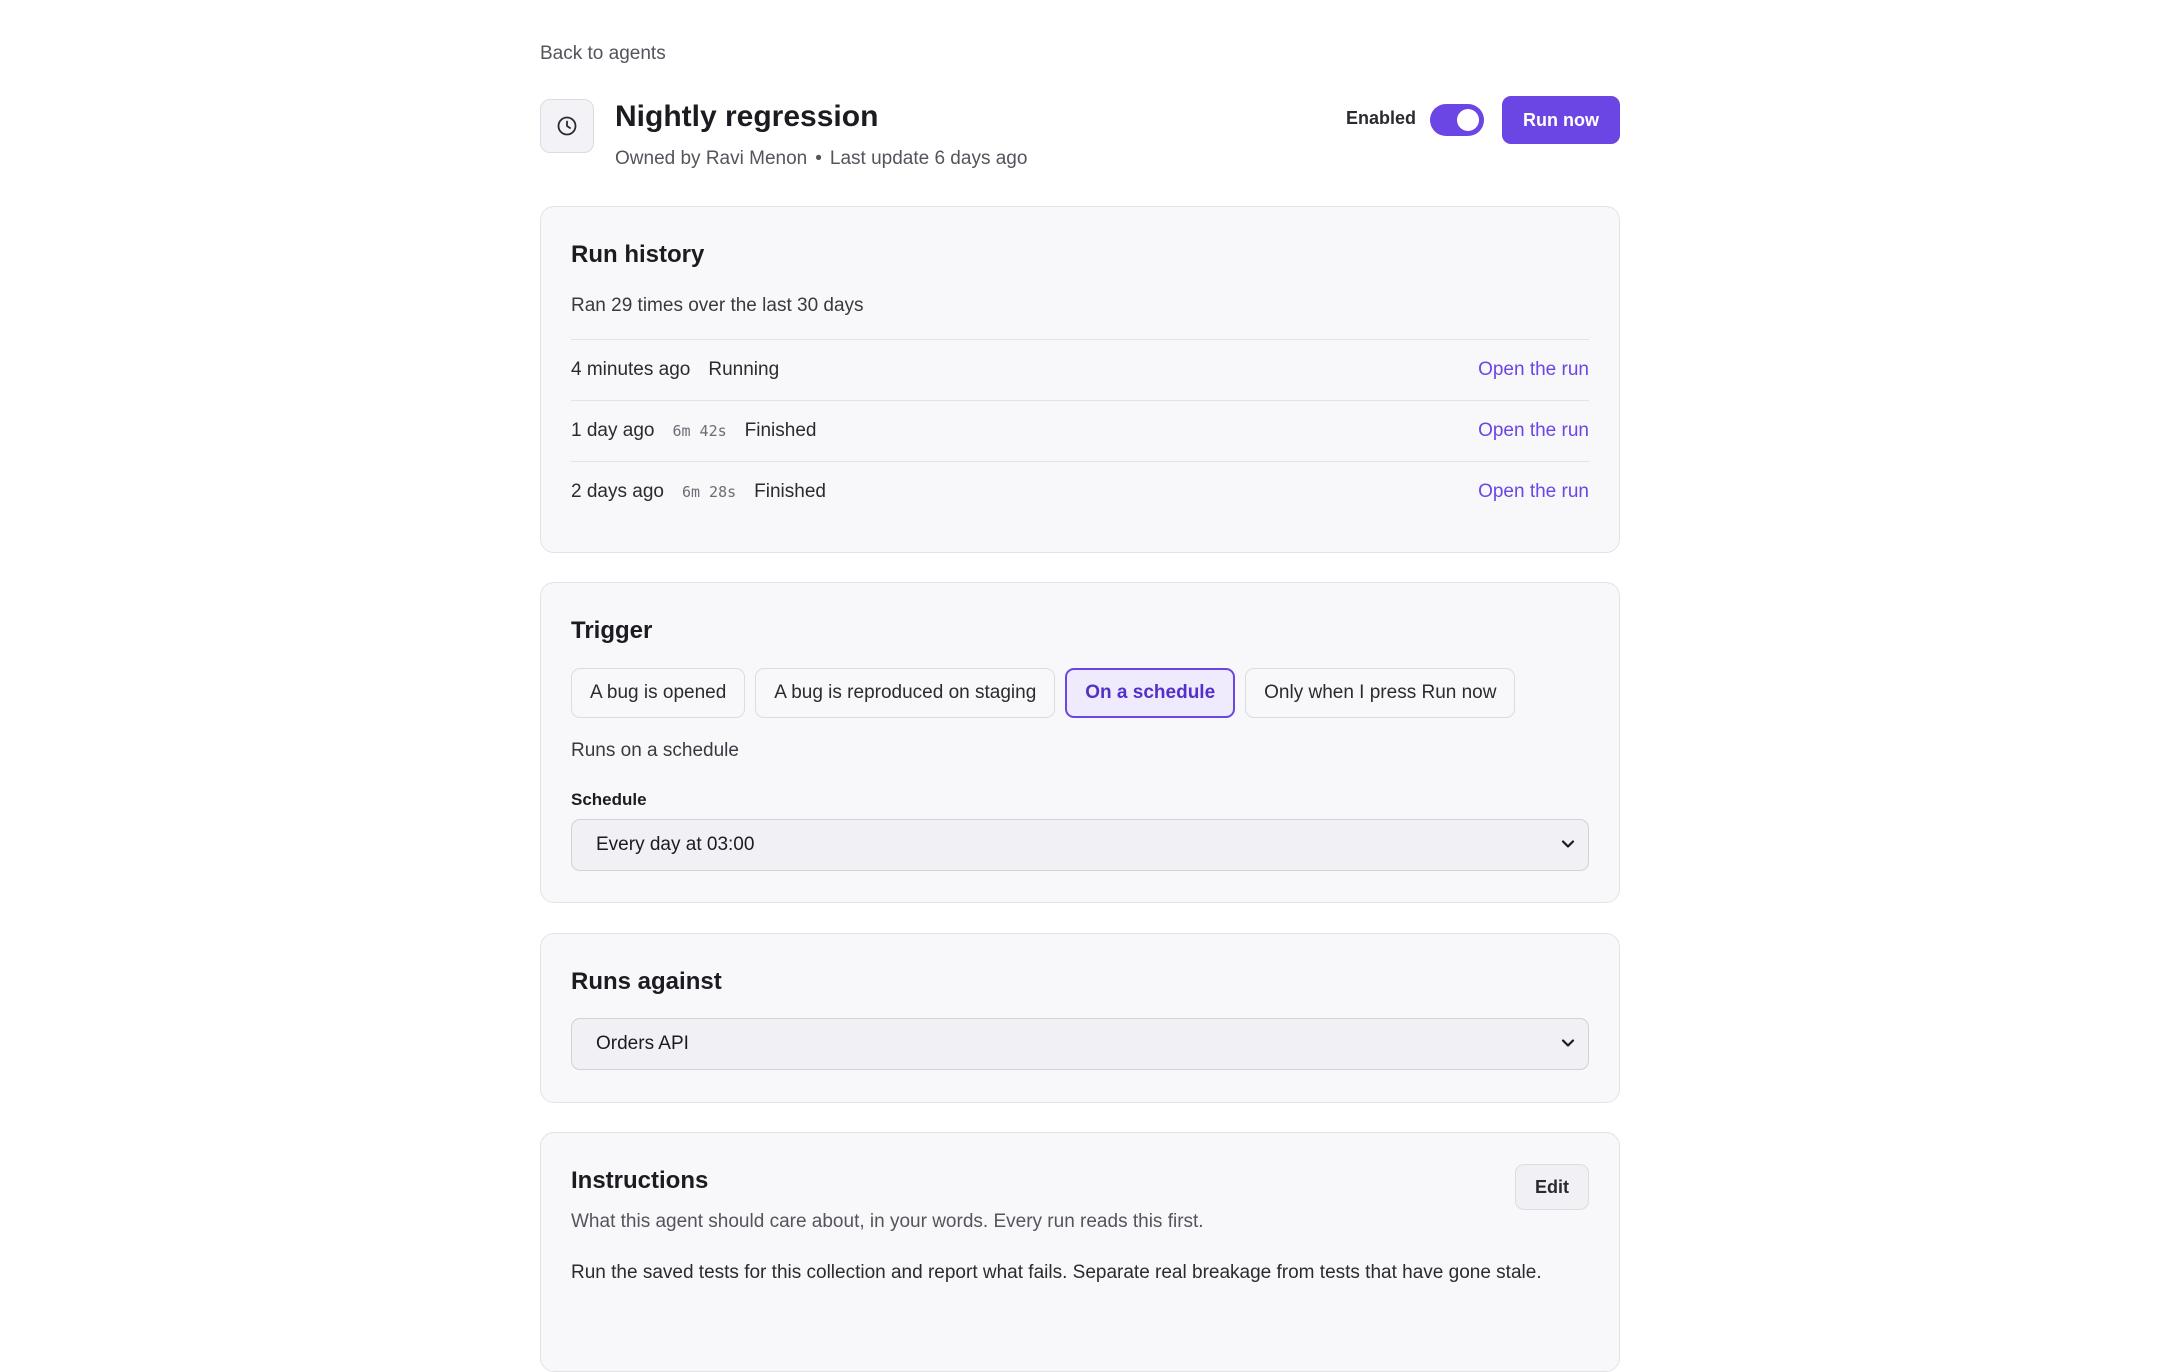 This screenshot has height=1372, width=2160. What do you see at coordinates (612, 630) in the screenshot?
I see `trigger-title: Trigger` at bounding box center [612, 630].